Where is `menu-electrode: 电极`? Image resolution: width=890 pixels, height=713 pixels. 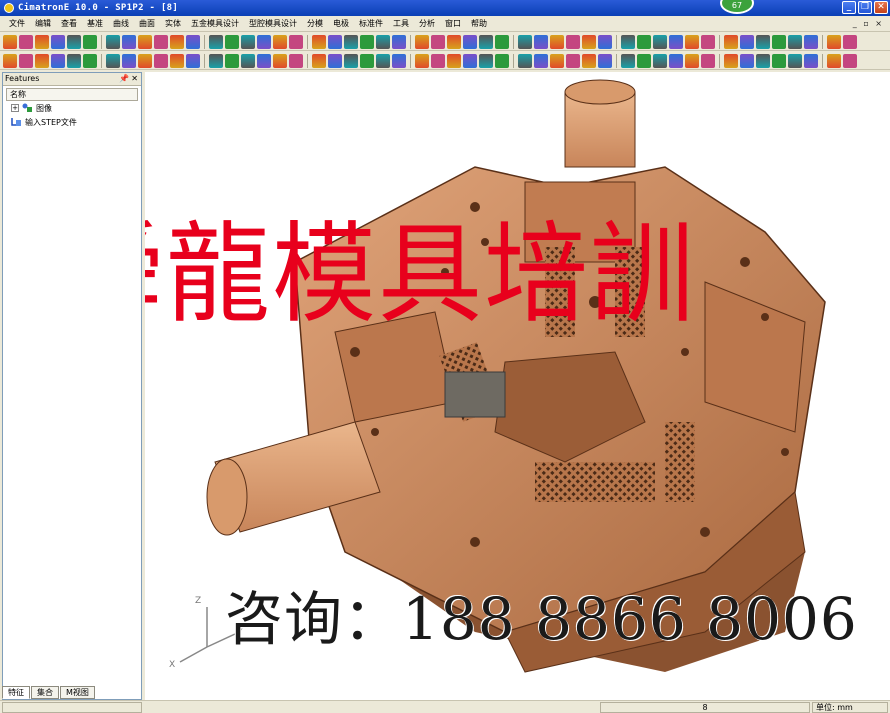 menu-electrode: 电极 is located at coordinates (341, 23).